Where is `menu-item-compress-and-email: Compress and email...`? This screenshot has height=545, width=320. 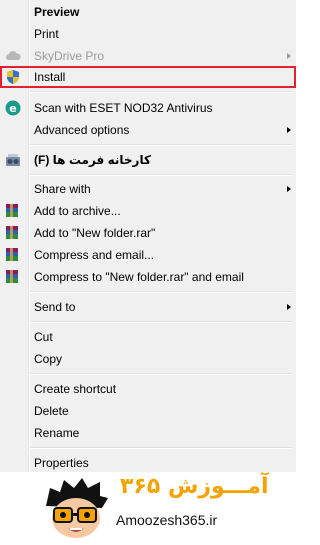 menu-item-compress-and-email: Compress and email... is located at coordinates (148, 255).